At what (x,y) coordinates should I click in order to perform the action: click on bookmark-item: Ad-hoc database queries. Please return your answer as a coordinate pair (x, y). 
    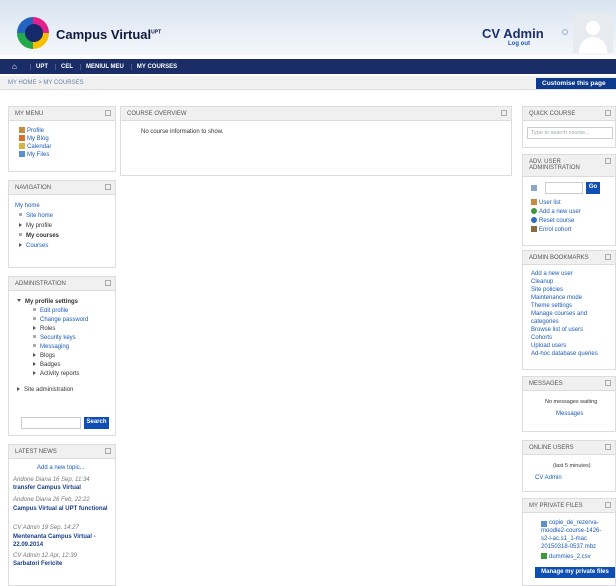
    Looking at the image, I should click on (564, 354).